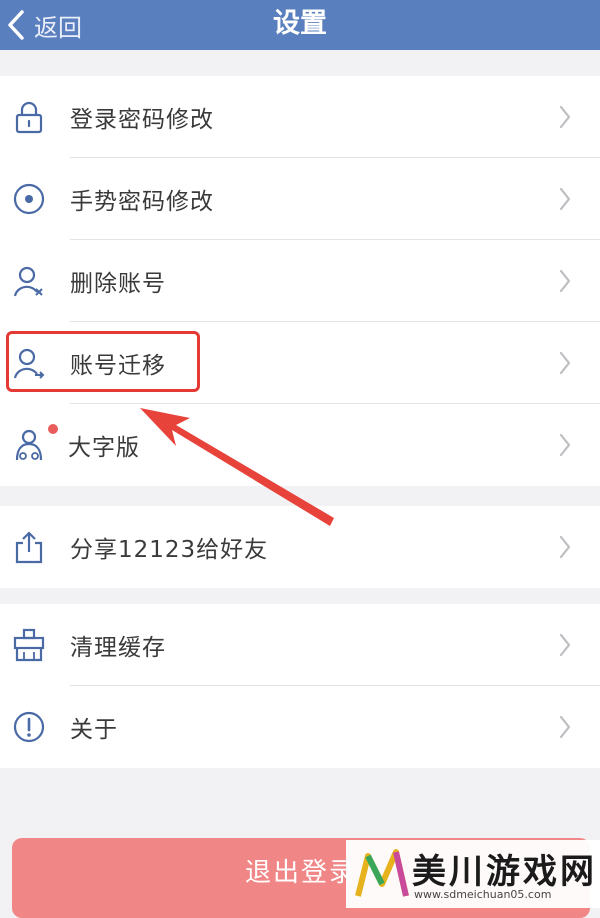  Describe the element at coordinates (16, 25) in the screenshot. I see `chevron-left-icon` at that location.